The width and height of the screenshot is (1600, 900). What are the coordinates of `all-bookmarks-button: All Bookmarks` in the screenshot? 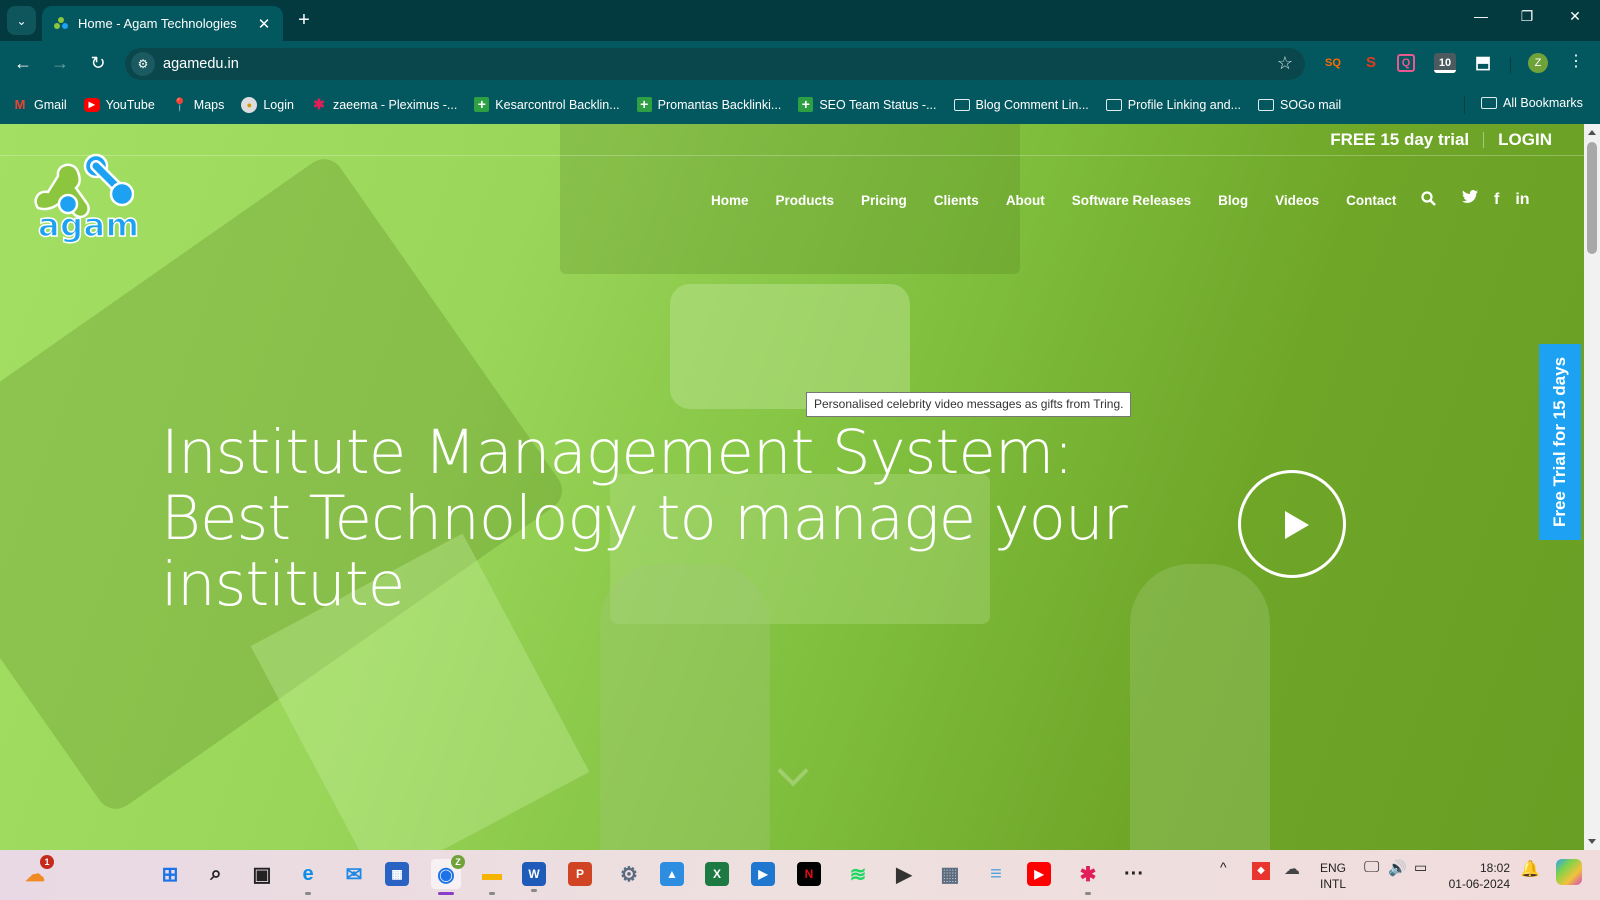 It's located at (1532, 103).